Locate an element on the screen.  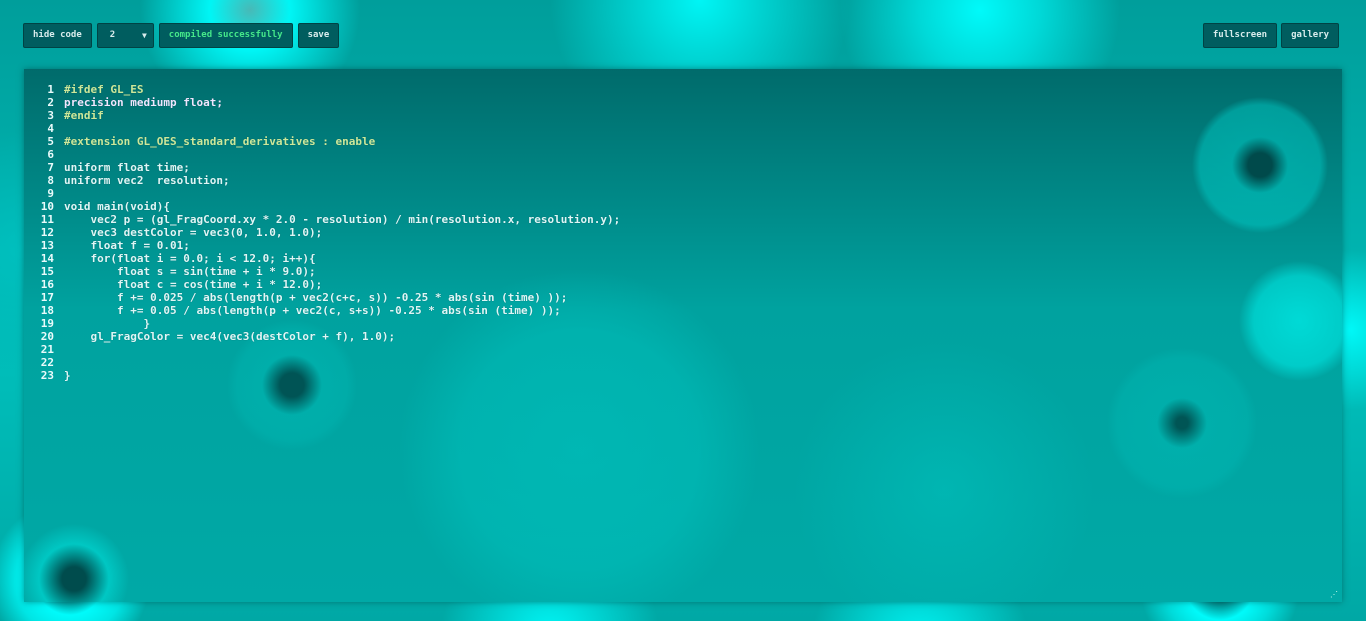
compile-status: compiled successfully is located at coordinates (225, 35).